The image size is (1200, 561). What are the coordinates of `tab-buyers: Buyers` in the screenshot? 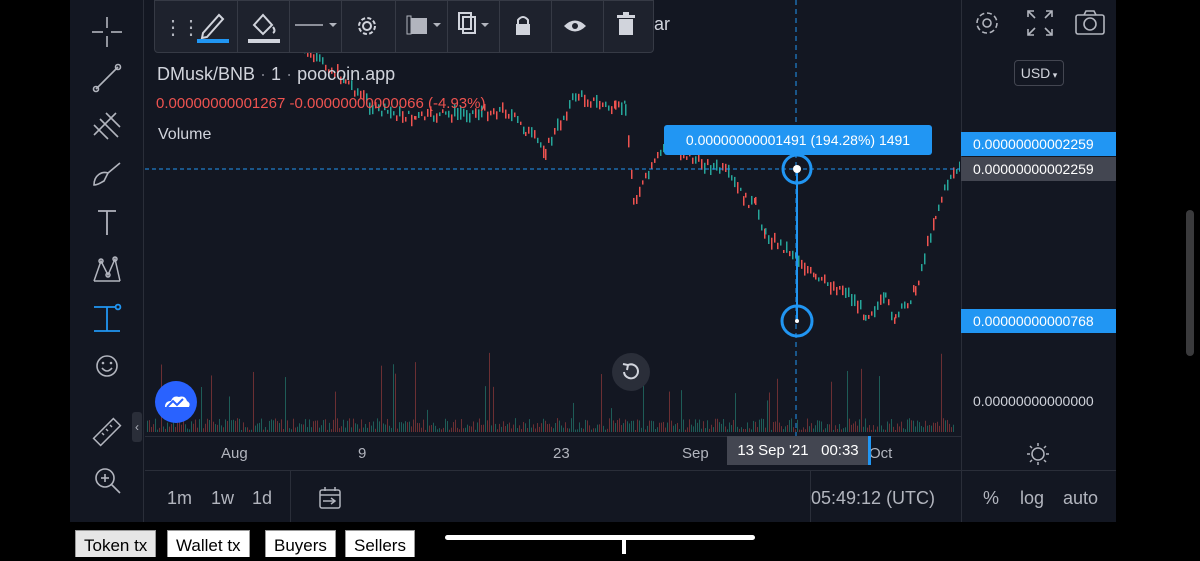 It's located at (300, 543).